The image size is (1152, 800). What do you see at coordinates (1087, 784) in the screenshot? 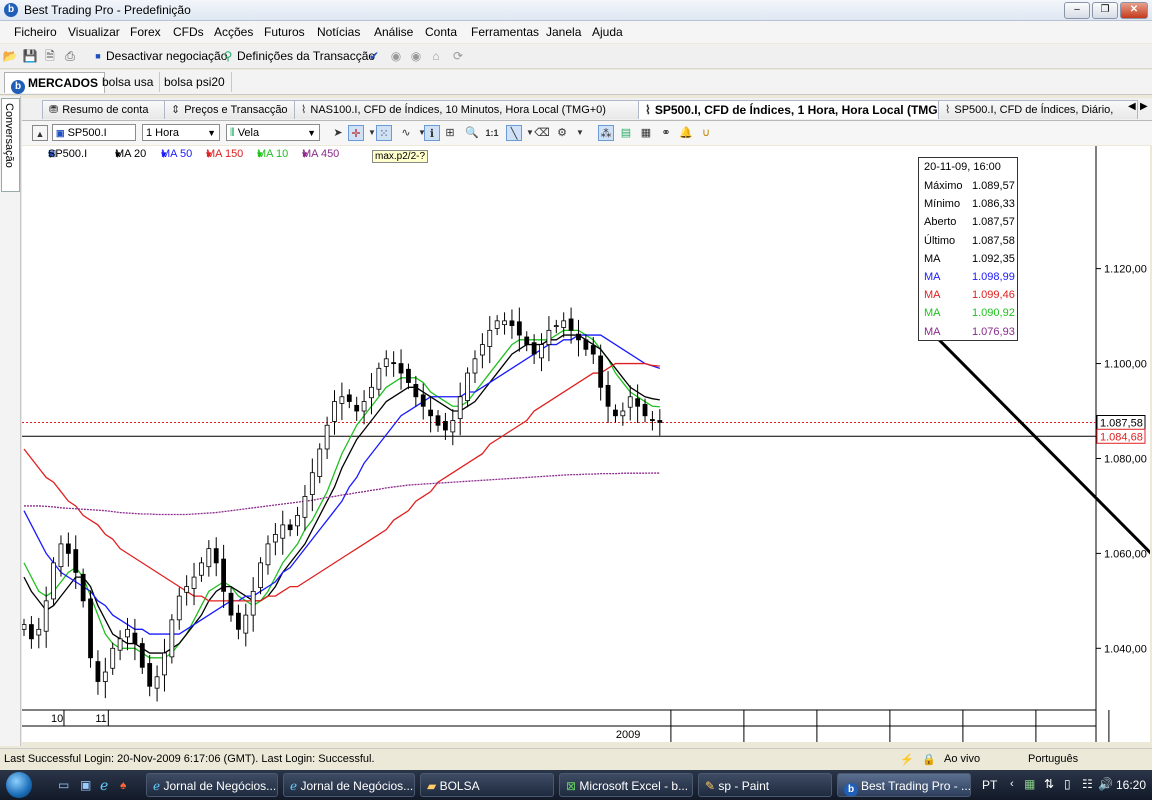
I see `tray-network2-icon: ☷` at bounding box center [1087, 784].